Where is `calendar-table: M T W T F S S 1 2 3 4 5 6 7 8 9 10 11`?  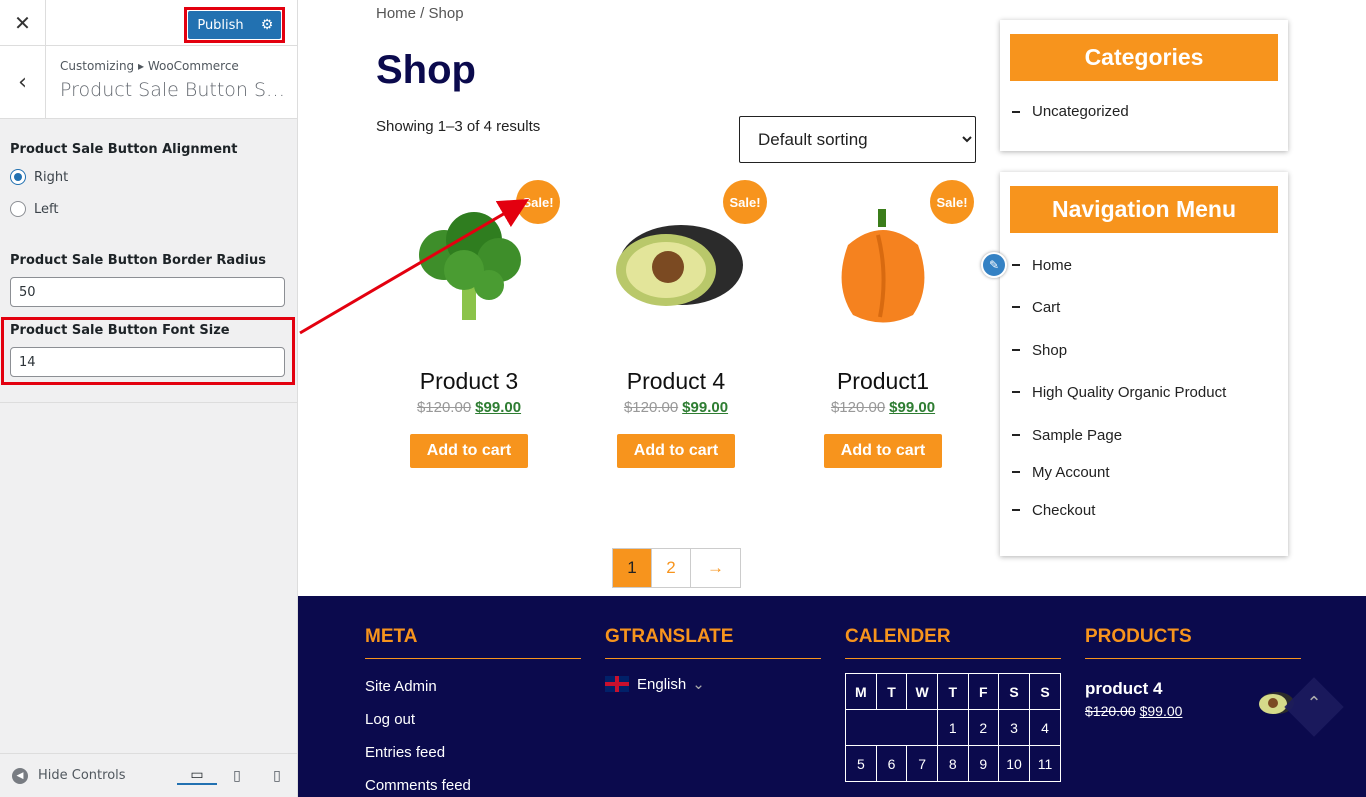
calendar-table: M T W T F S S 1 2 3 4 5 6 7 8 9 10 11 is located at coordinates (952, 727).